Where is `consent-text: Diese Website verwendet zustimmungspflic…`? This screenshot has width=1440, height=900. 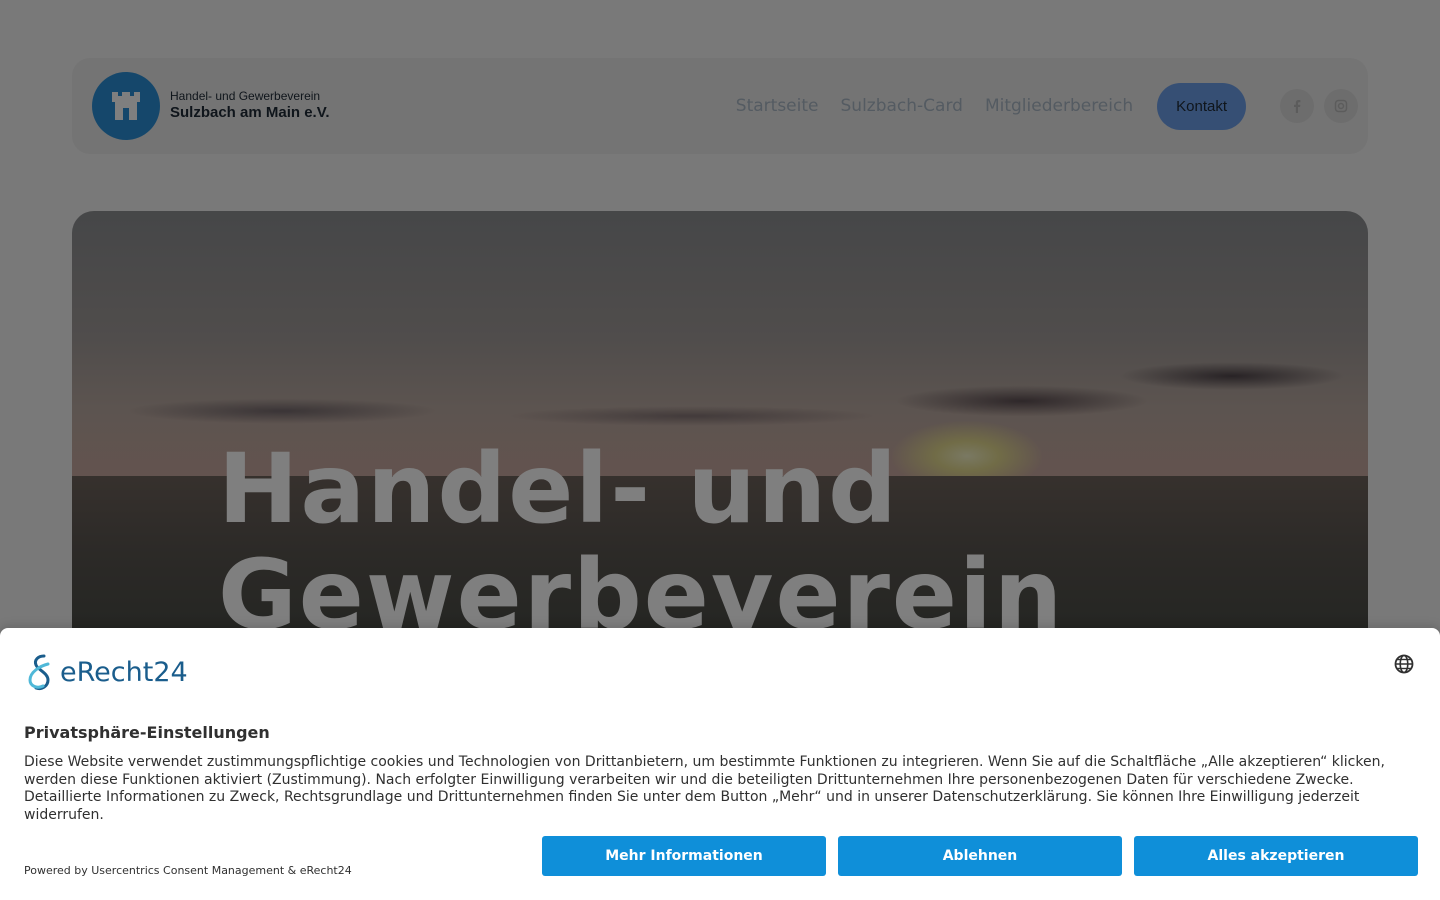
consent-text: Diese Website verwendet zustimmungspflic… is located at coordinates (704, 788).